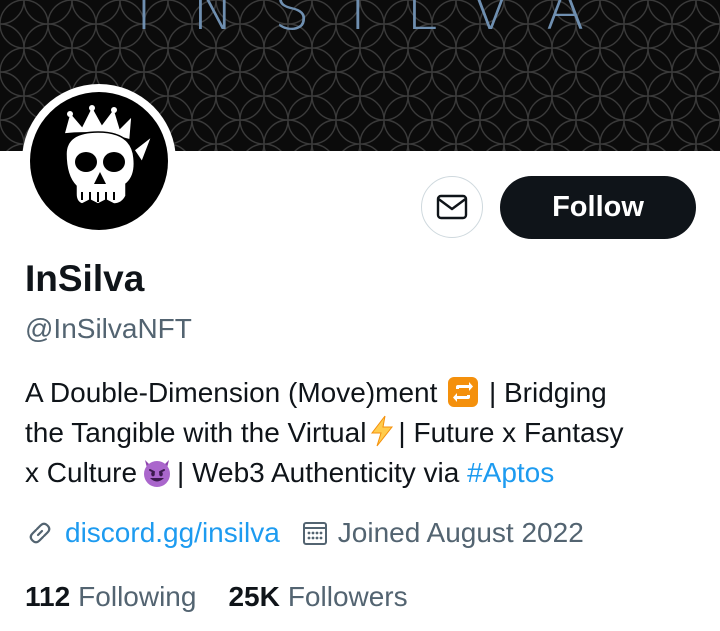 This screenshot has width=720, height=631. Describe the element at coordinates (108, 328) in the screenshot. I see `user-handle: @InSilvaNFT` at that location.